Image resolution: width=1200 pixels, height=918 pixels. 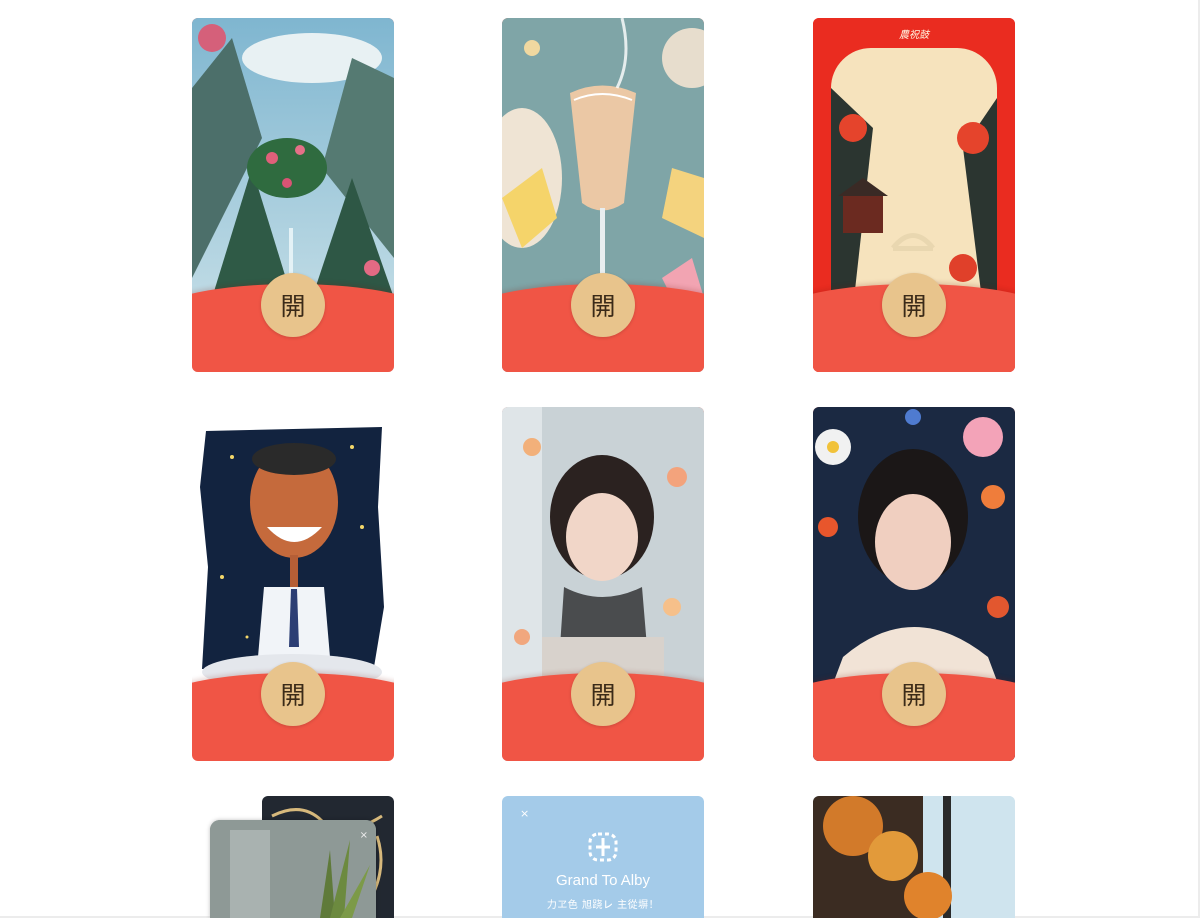 What do you see at coordinates (603, 905) in the screenshot?
I see `card-subtitle: 力ヱ色 旭跷㆑ 主從塀！` at bounding box center [603, 905].